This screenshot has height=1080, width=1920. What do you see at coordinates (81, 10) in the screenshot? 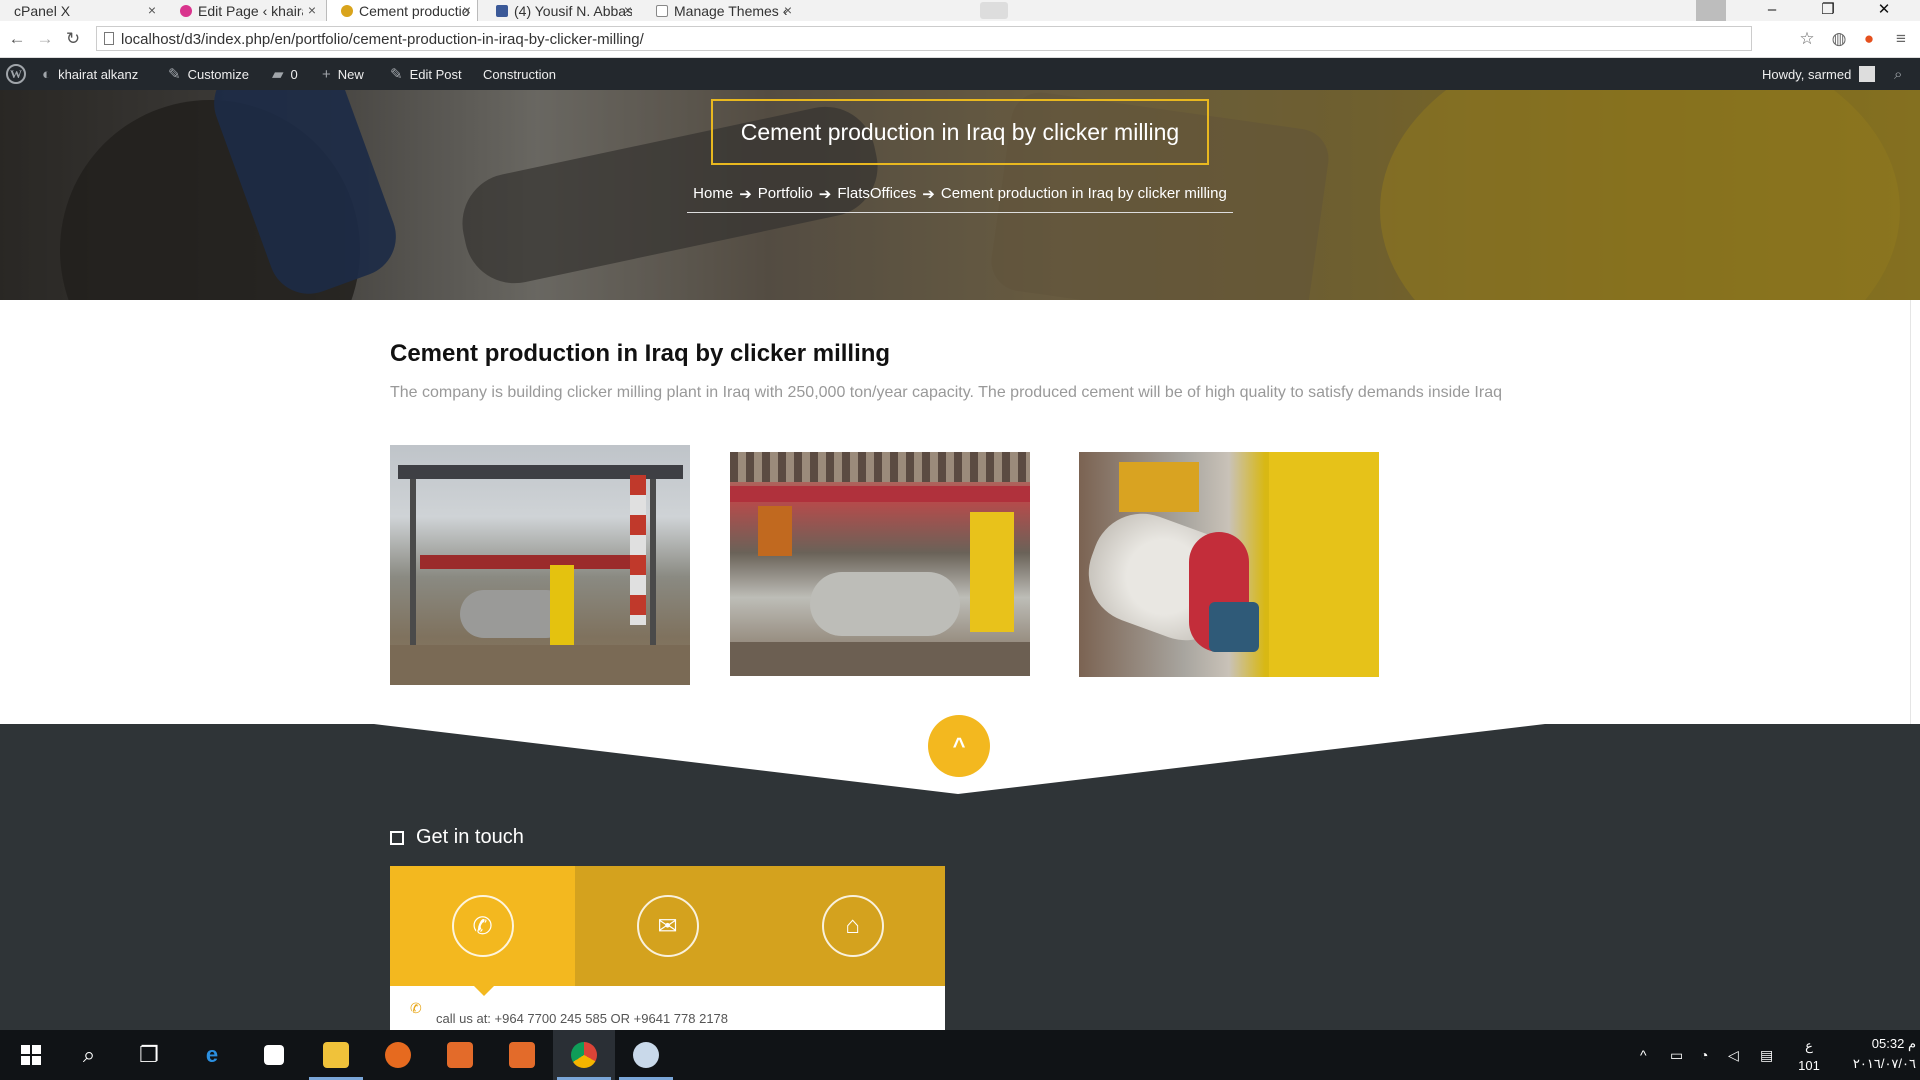
I see `tab-cpanel: cPanel X ×` at bounding box center [81, 10].